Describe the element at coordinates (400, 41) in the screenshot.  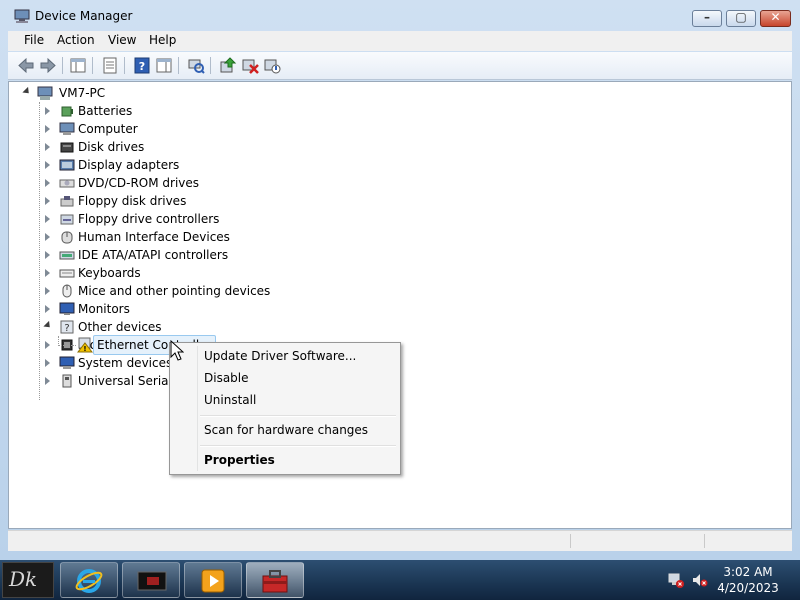
I see `menu-bar: File Action View Help` at that location.